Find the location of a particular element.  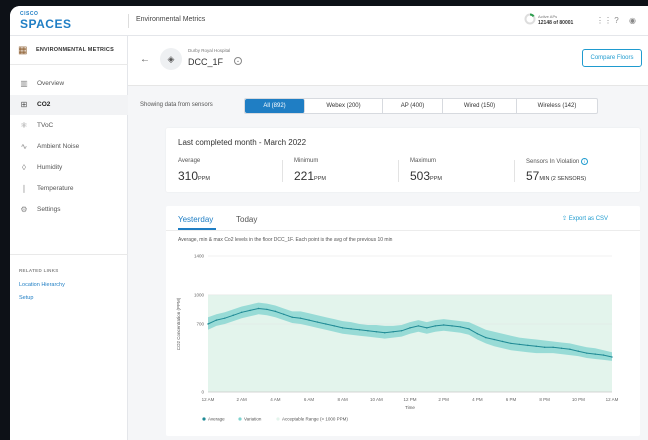

legend-label: Acceptable Range (> 1000 PPM) is located at coordinates (315, 419).